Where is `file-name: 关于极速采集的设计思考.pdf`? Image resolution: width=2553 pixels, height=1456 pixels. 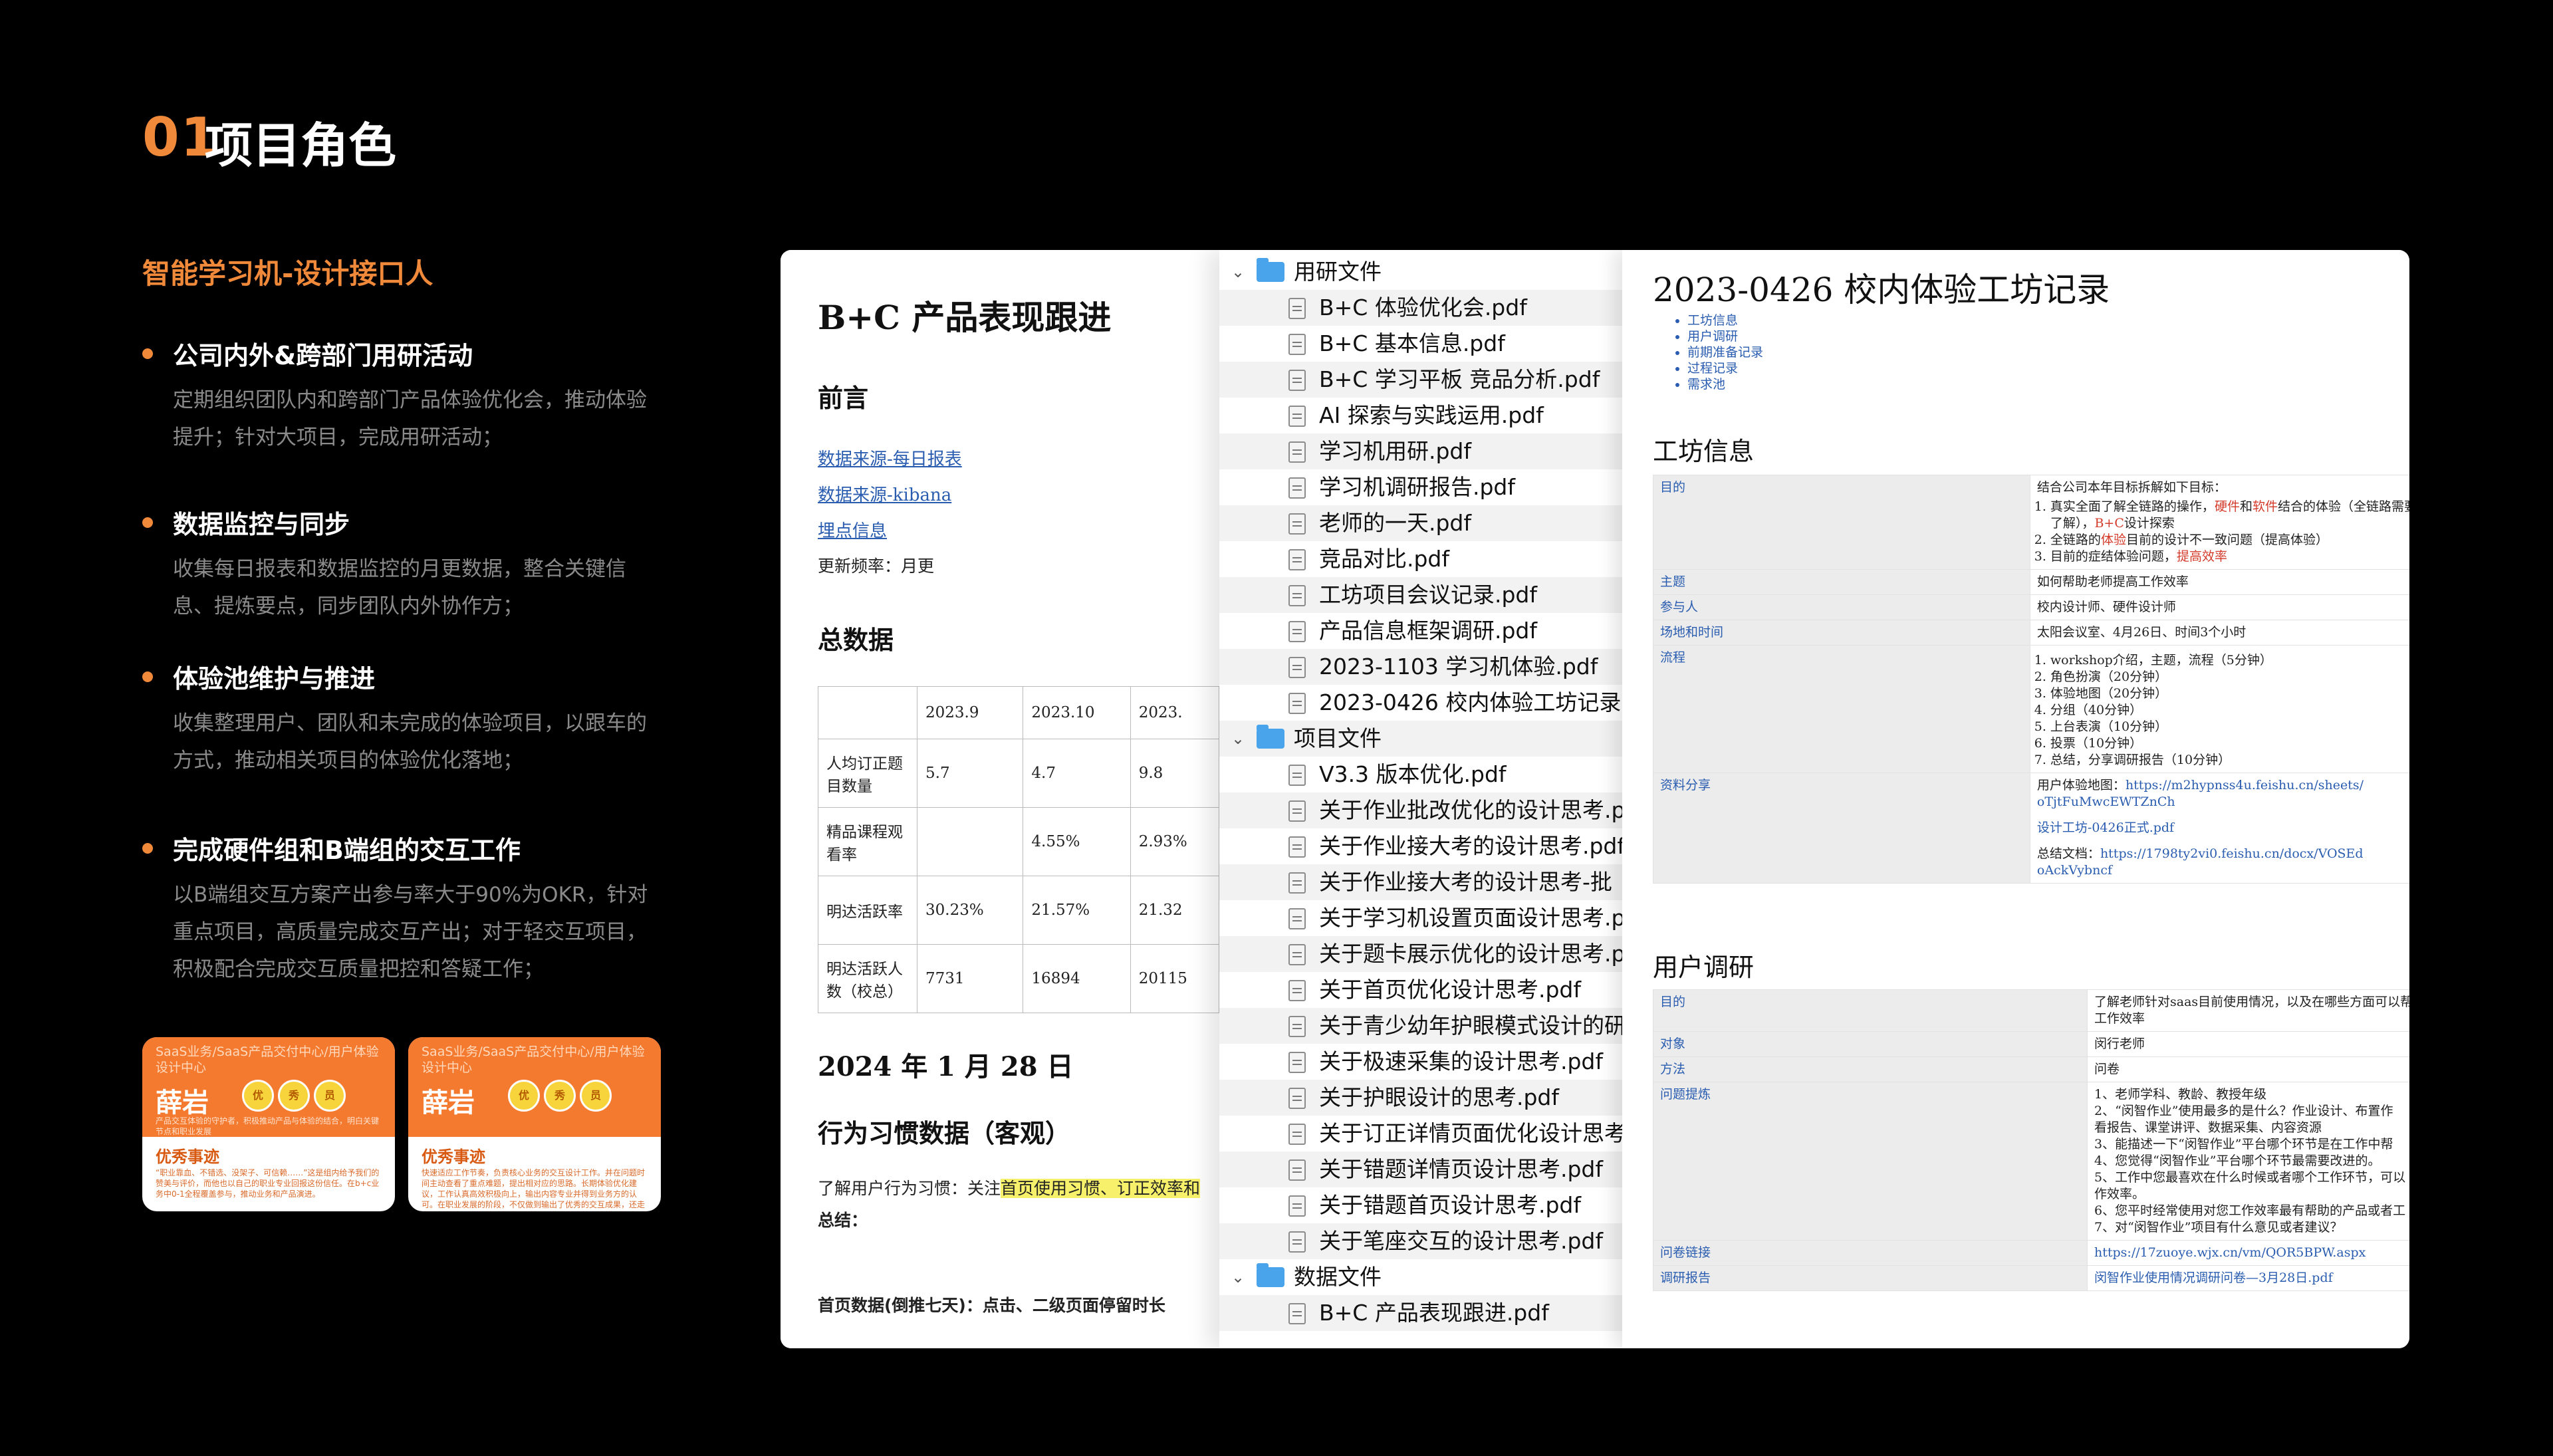
file-name: 关于极速采集的设计思考.pdf is located at coordinates (1461, 1061).